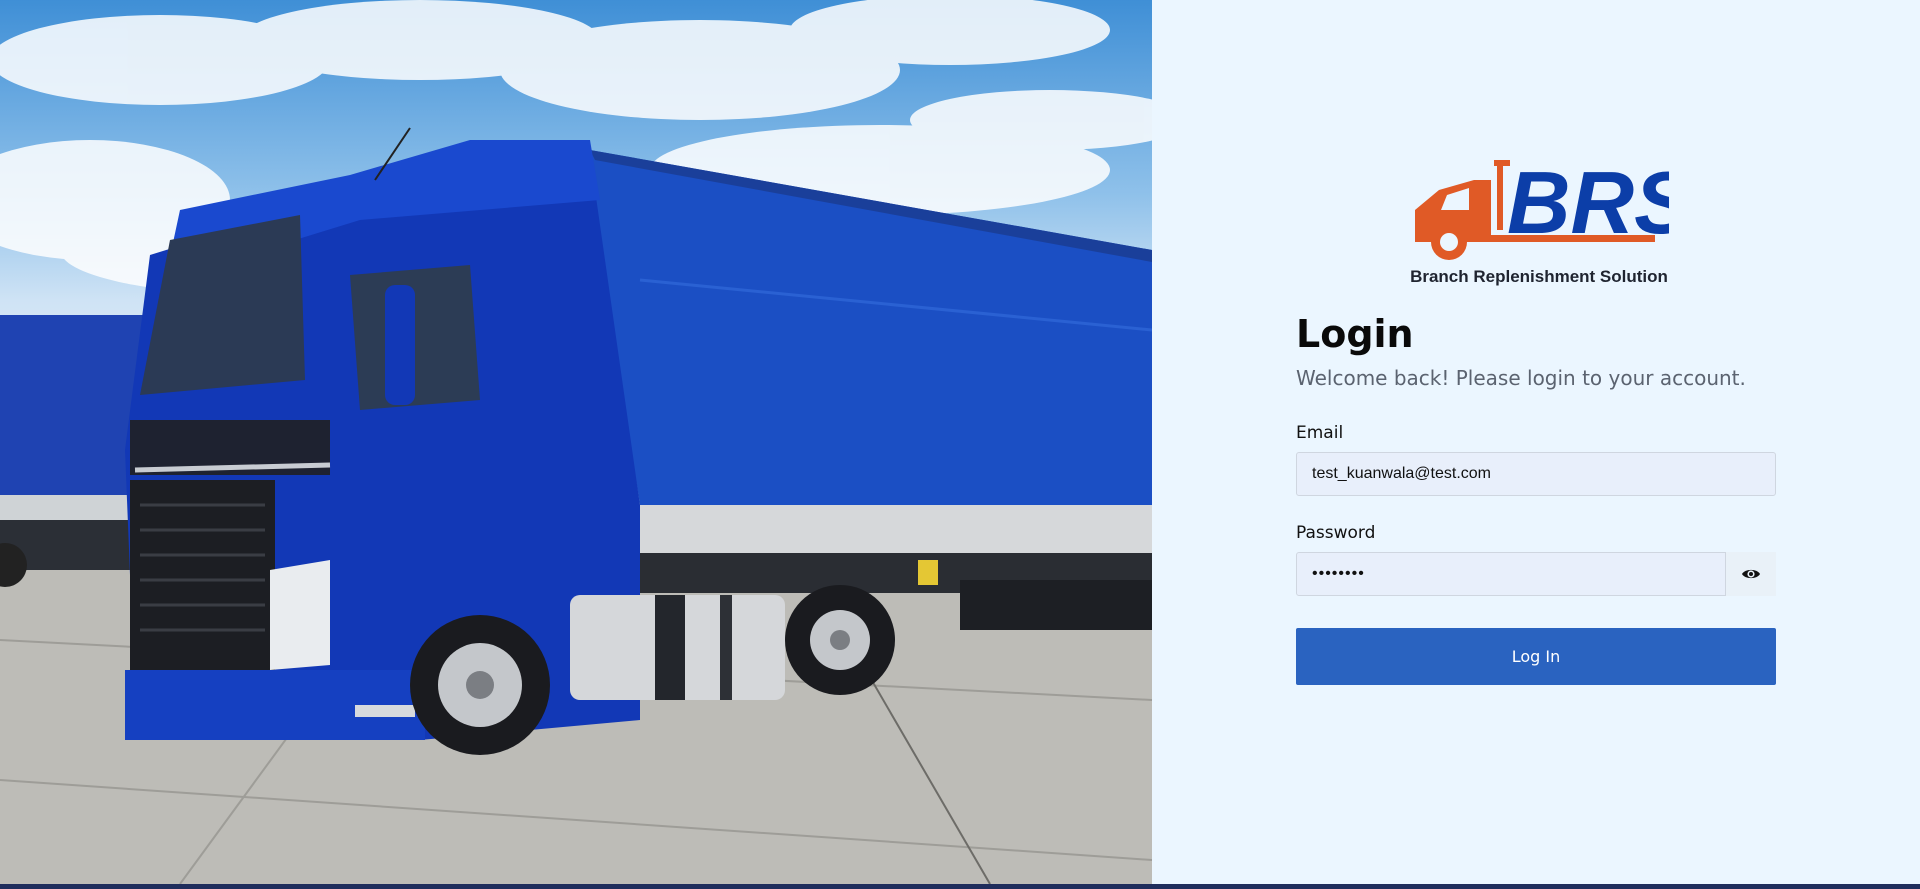 This screenshot has width=1920, height=889. I want to click on email-field, so click(1536, 474).